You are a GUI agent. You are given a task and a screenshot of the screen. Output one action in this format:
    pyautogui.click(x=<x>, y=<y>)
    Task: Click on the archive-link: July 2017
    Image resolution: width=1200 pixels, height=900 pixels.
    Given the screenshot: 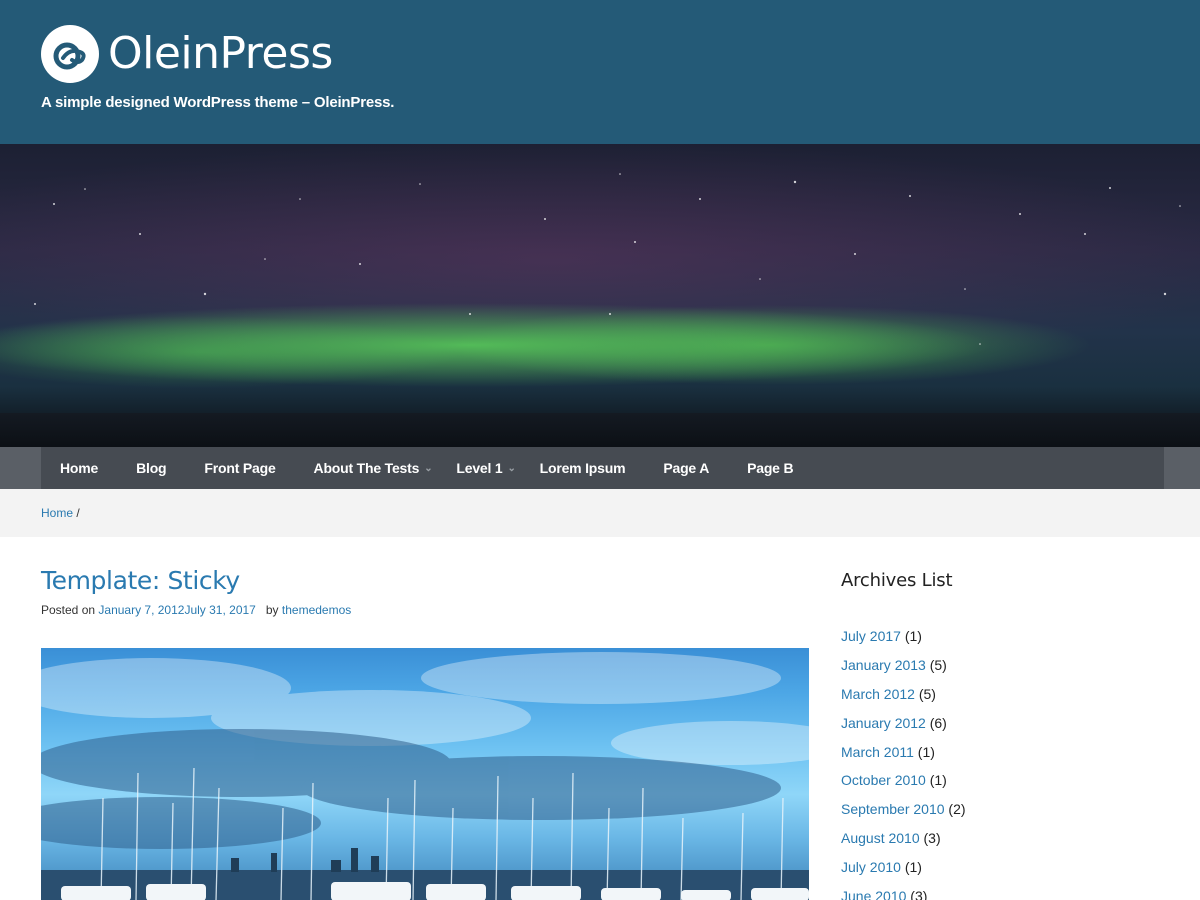 What is the action you would take?
    pyautogui.click(x=871, y=636)
    